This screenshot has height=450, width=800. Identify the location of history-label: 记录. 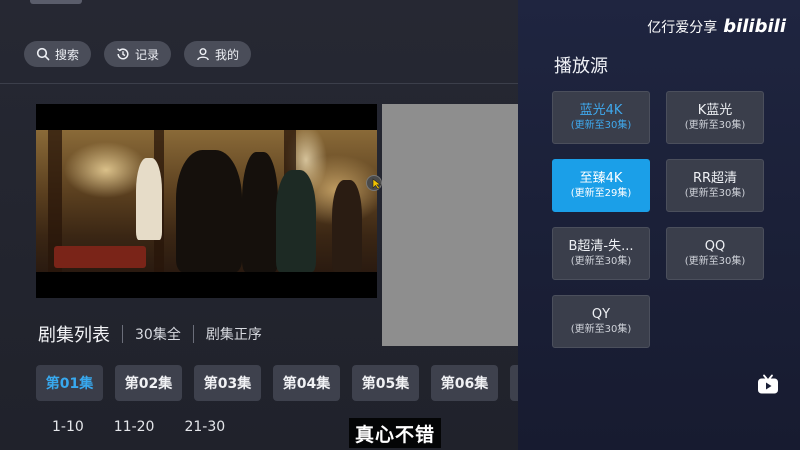
(147, 54).